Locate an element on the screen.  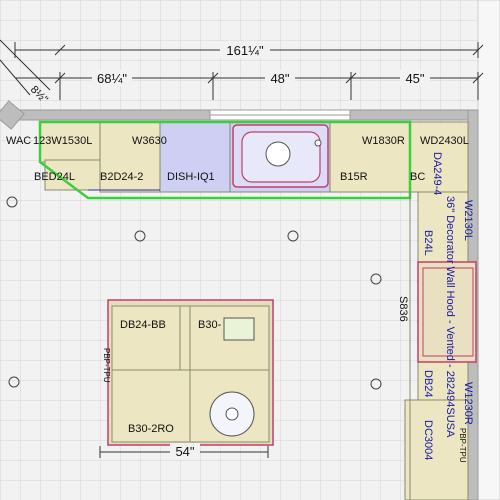
label-b2d24: B2D24-2 is located at coordinates (121, 177).